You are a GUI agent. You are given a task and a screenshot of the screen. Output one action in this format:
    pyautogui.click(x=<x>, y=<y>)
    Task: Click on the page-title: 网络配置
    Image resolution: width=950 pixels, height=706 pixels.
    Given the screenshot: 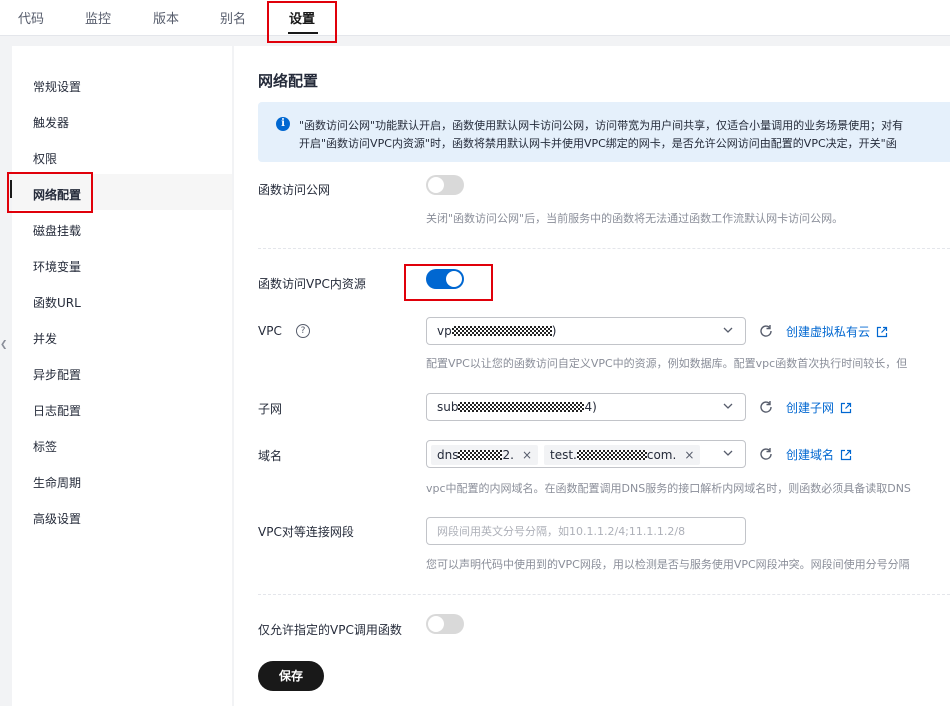 What is the action you would take?
    pyautogui.click(x=288, y=81)
    